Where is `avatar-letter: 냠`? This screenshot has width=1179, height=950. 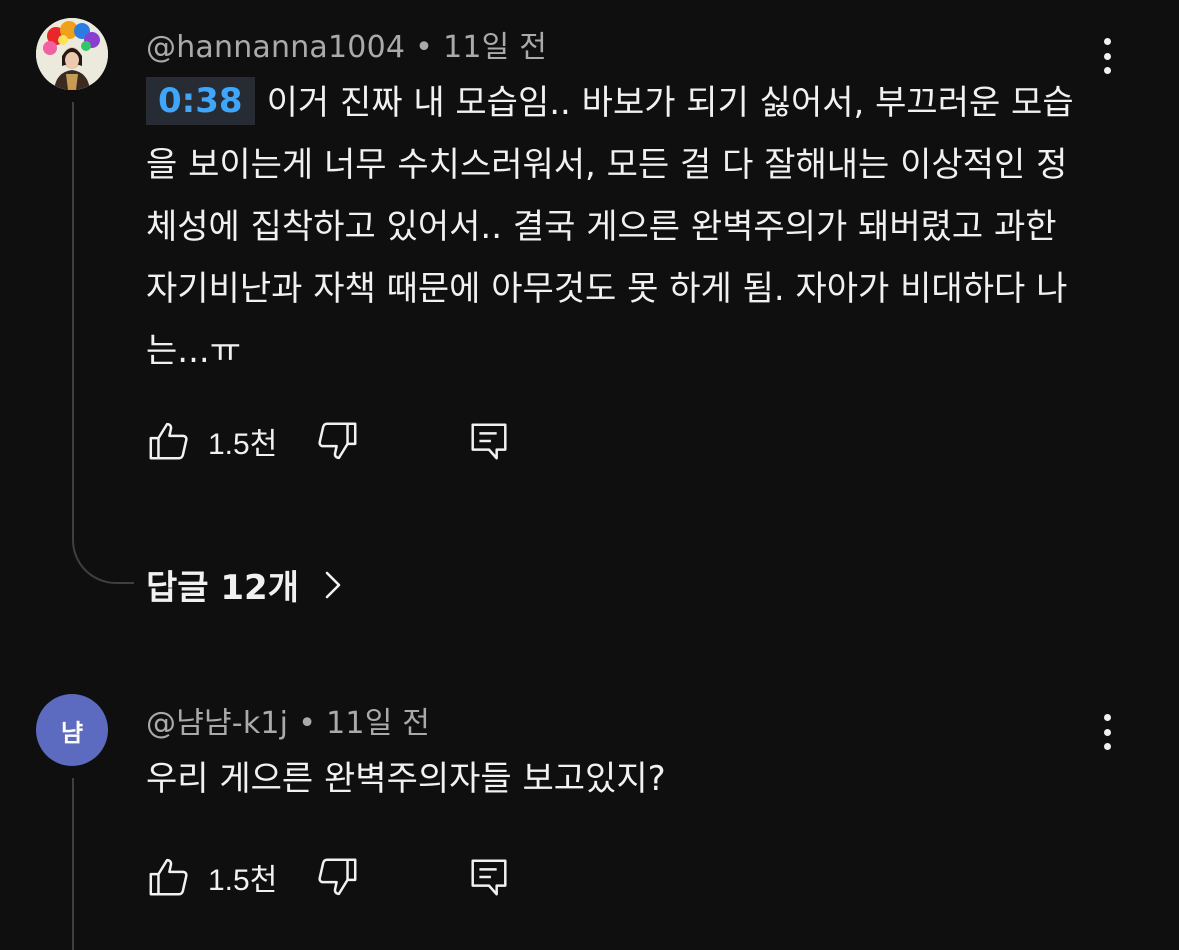 avatar-letter: 냠 is located at coordinates (72, 732).